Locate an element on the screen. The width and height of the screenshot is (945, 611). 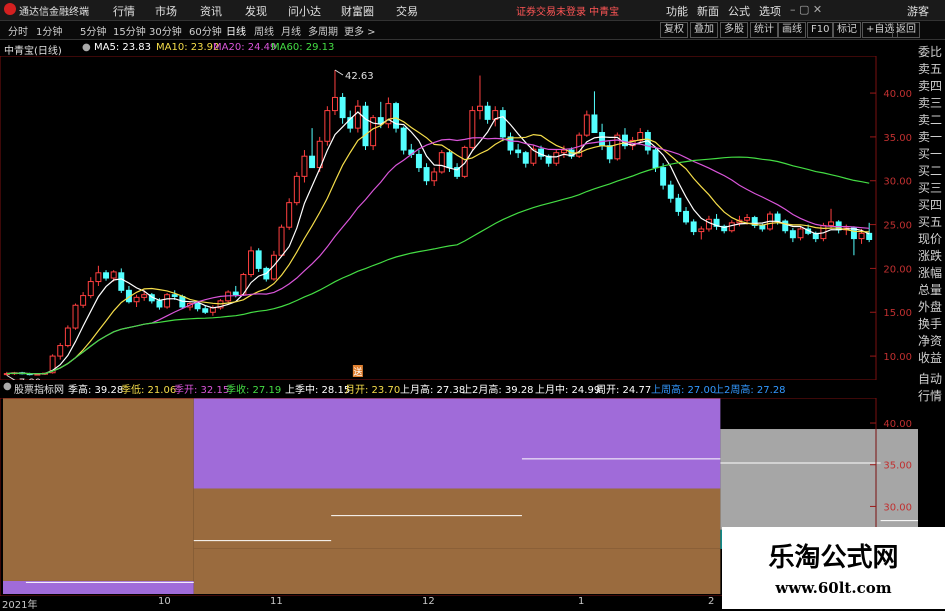
side-price: 现价 is located at coordinates (931, 239).